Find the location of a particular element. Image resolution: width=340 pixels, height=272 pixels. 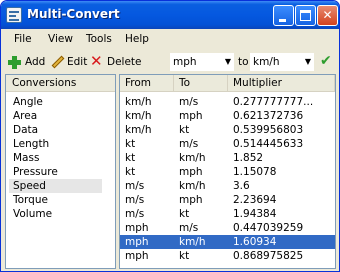

delete-icon: ✕ is located at coordinates (96, 61).